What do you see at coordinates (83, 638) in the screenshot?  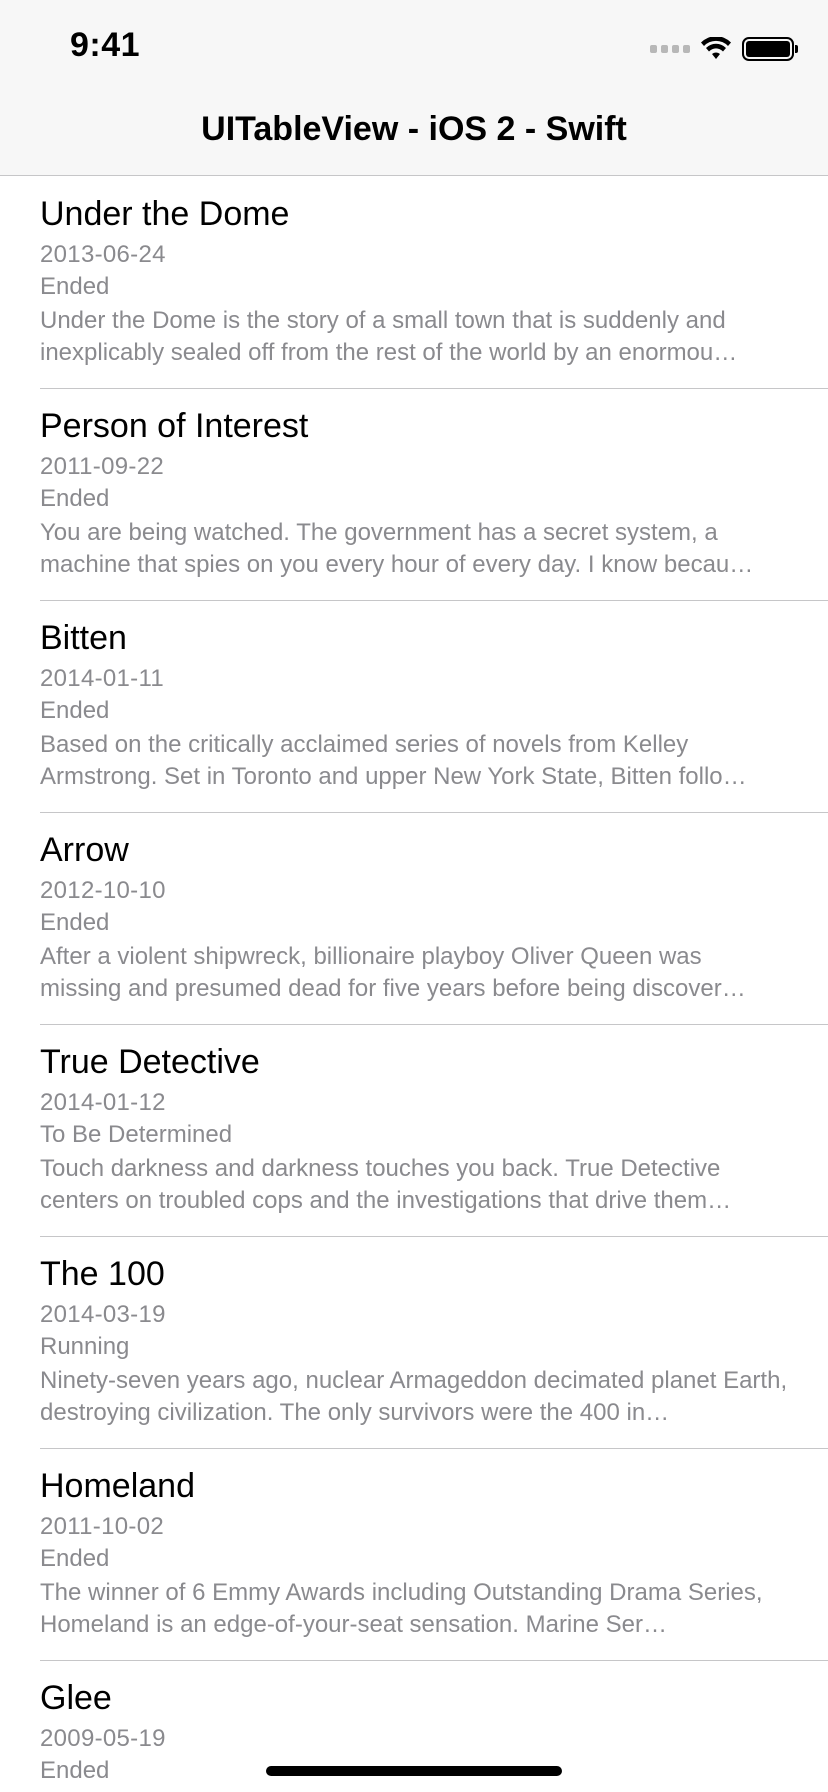 I see `show-title: Bitten` at bounding box center [83, 638].